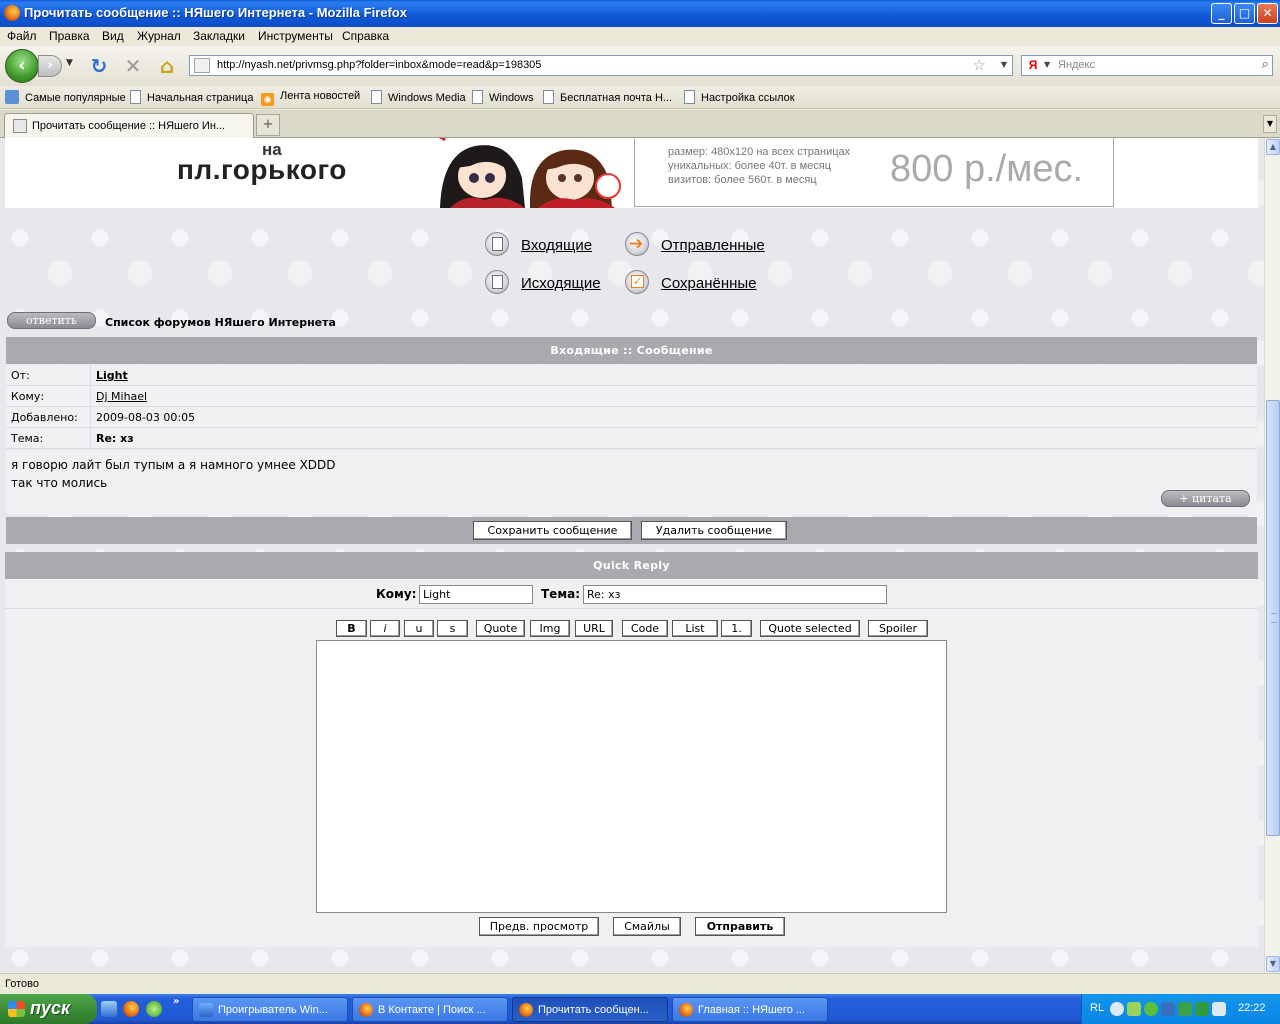  Describe the element at coordinates (1134, 1009) in the screenshot. I see `tray-check-icon` at that location.